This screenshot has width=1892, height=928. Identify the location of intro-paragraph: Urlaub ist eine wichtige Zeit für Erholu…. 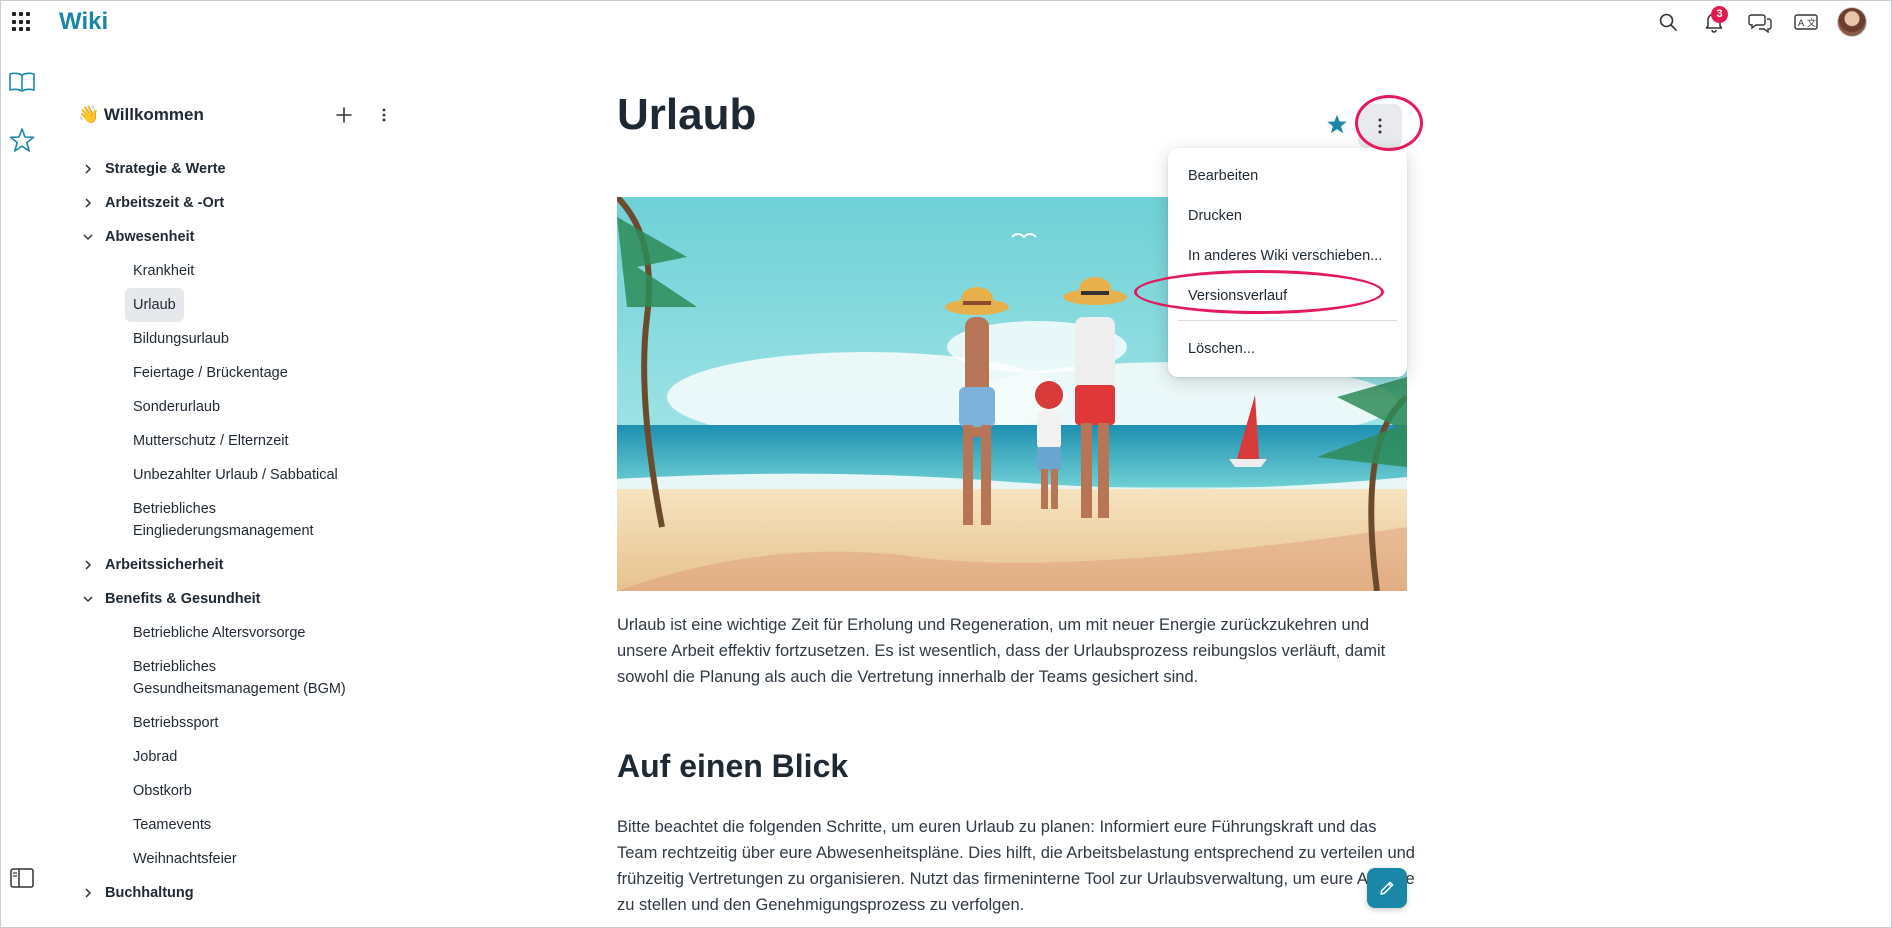
(1001, 651).